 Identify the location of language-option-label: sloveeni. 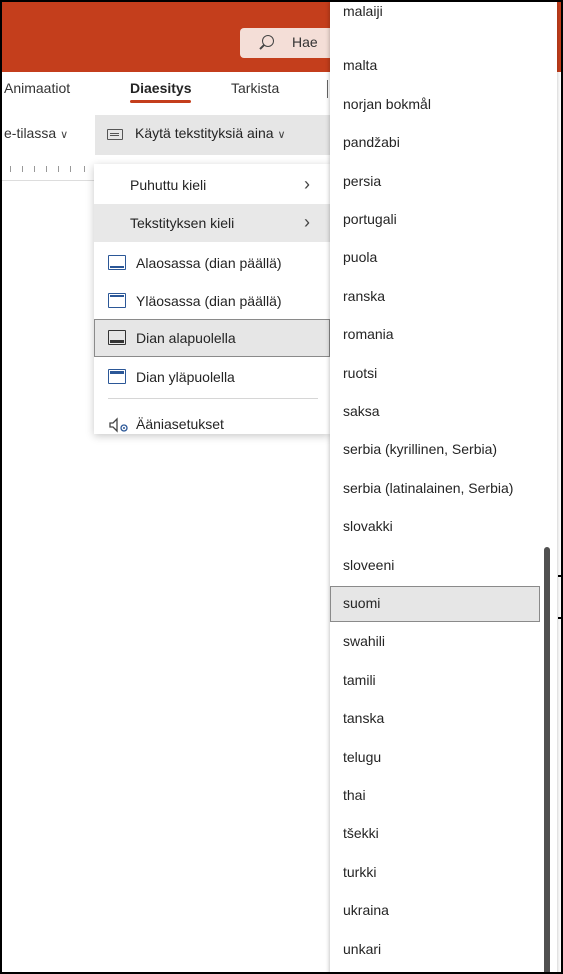
(369, 564).